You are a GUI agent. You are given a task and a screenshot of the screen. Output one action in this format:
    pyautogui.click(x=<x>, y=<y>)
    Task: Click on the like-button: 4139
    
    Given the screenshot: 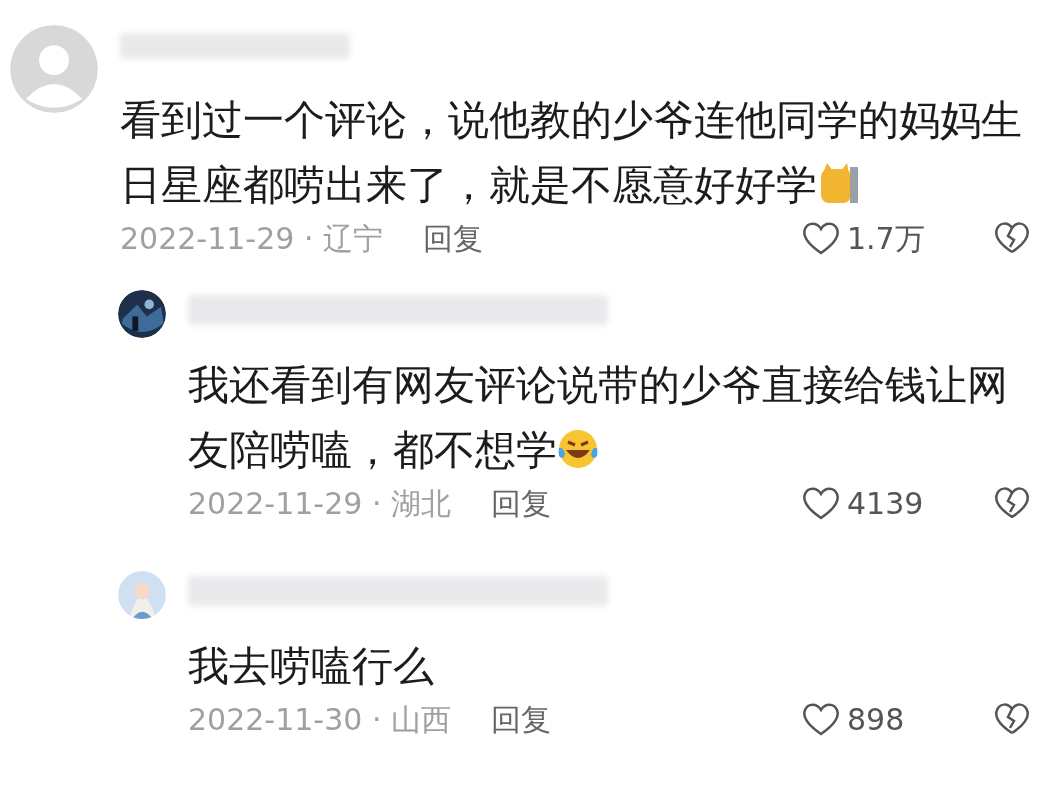 What is the action you would take?
    pyautogui.click(x=868, y=503)
    